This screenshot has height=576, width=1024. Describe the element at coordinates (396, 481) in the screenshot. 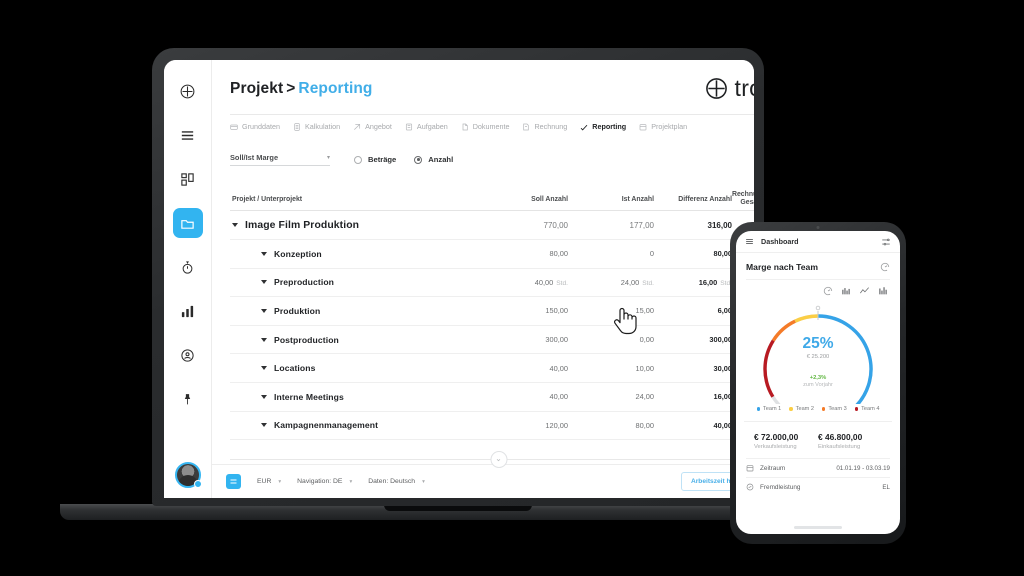

I see `data-language-selector: Daten: Deutsch ▾` at that location.